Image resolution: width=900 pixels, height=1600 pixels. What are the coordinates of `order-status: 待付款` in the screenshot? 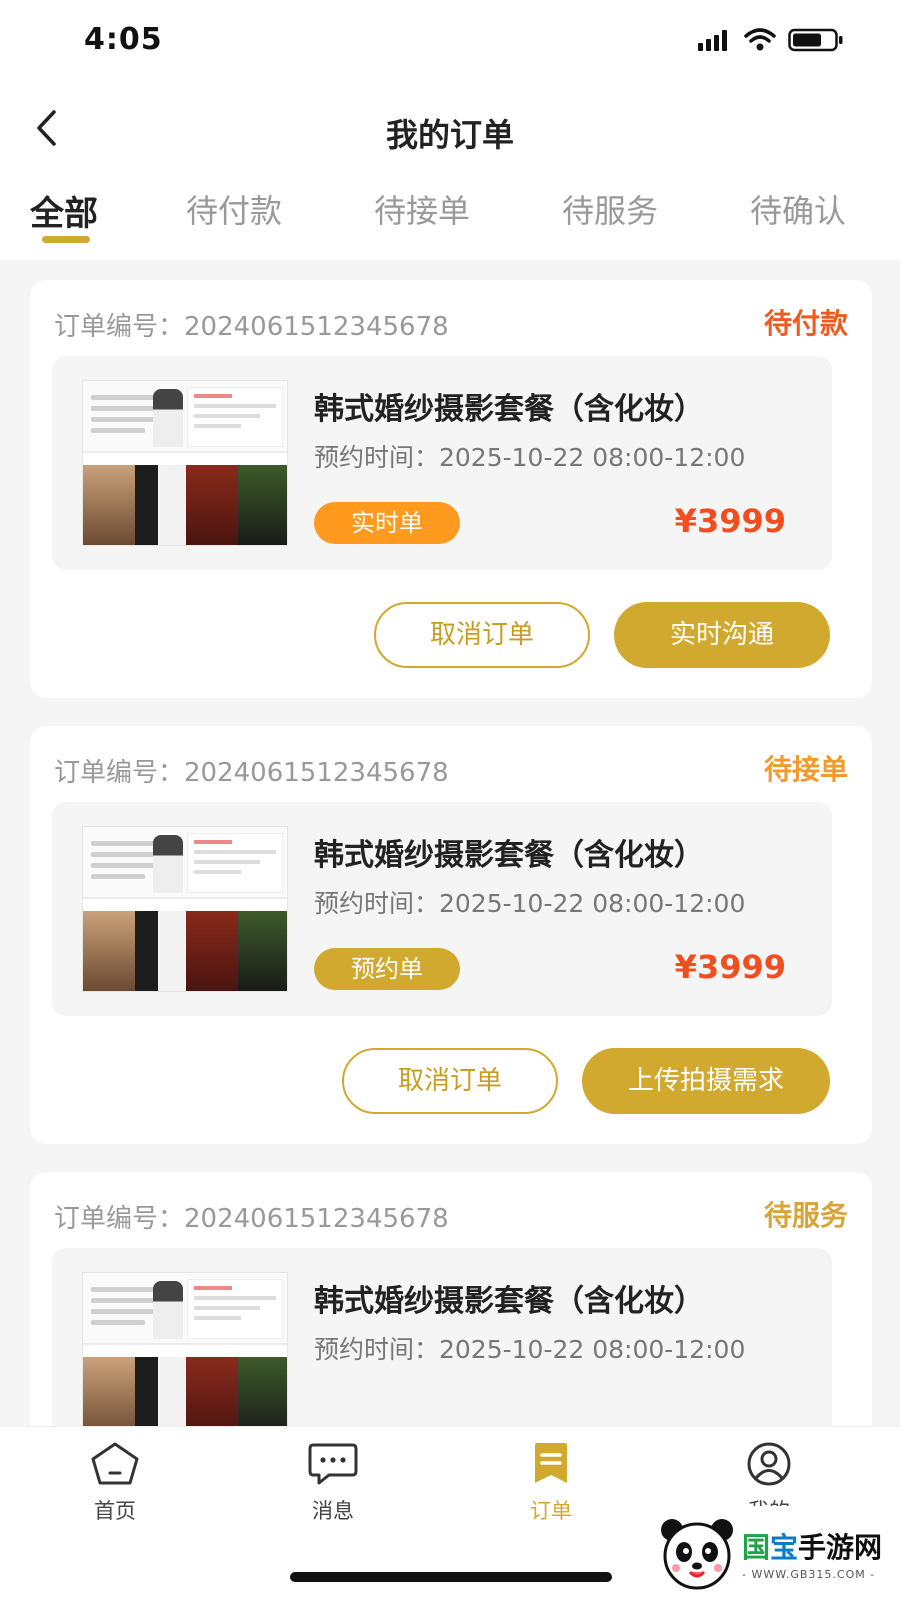 It's located at (805, 323).